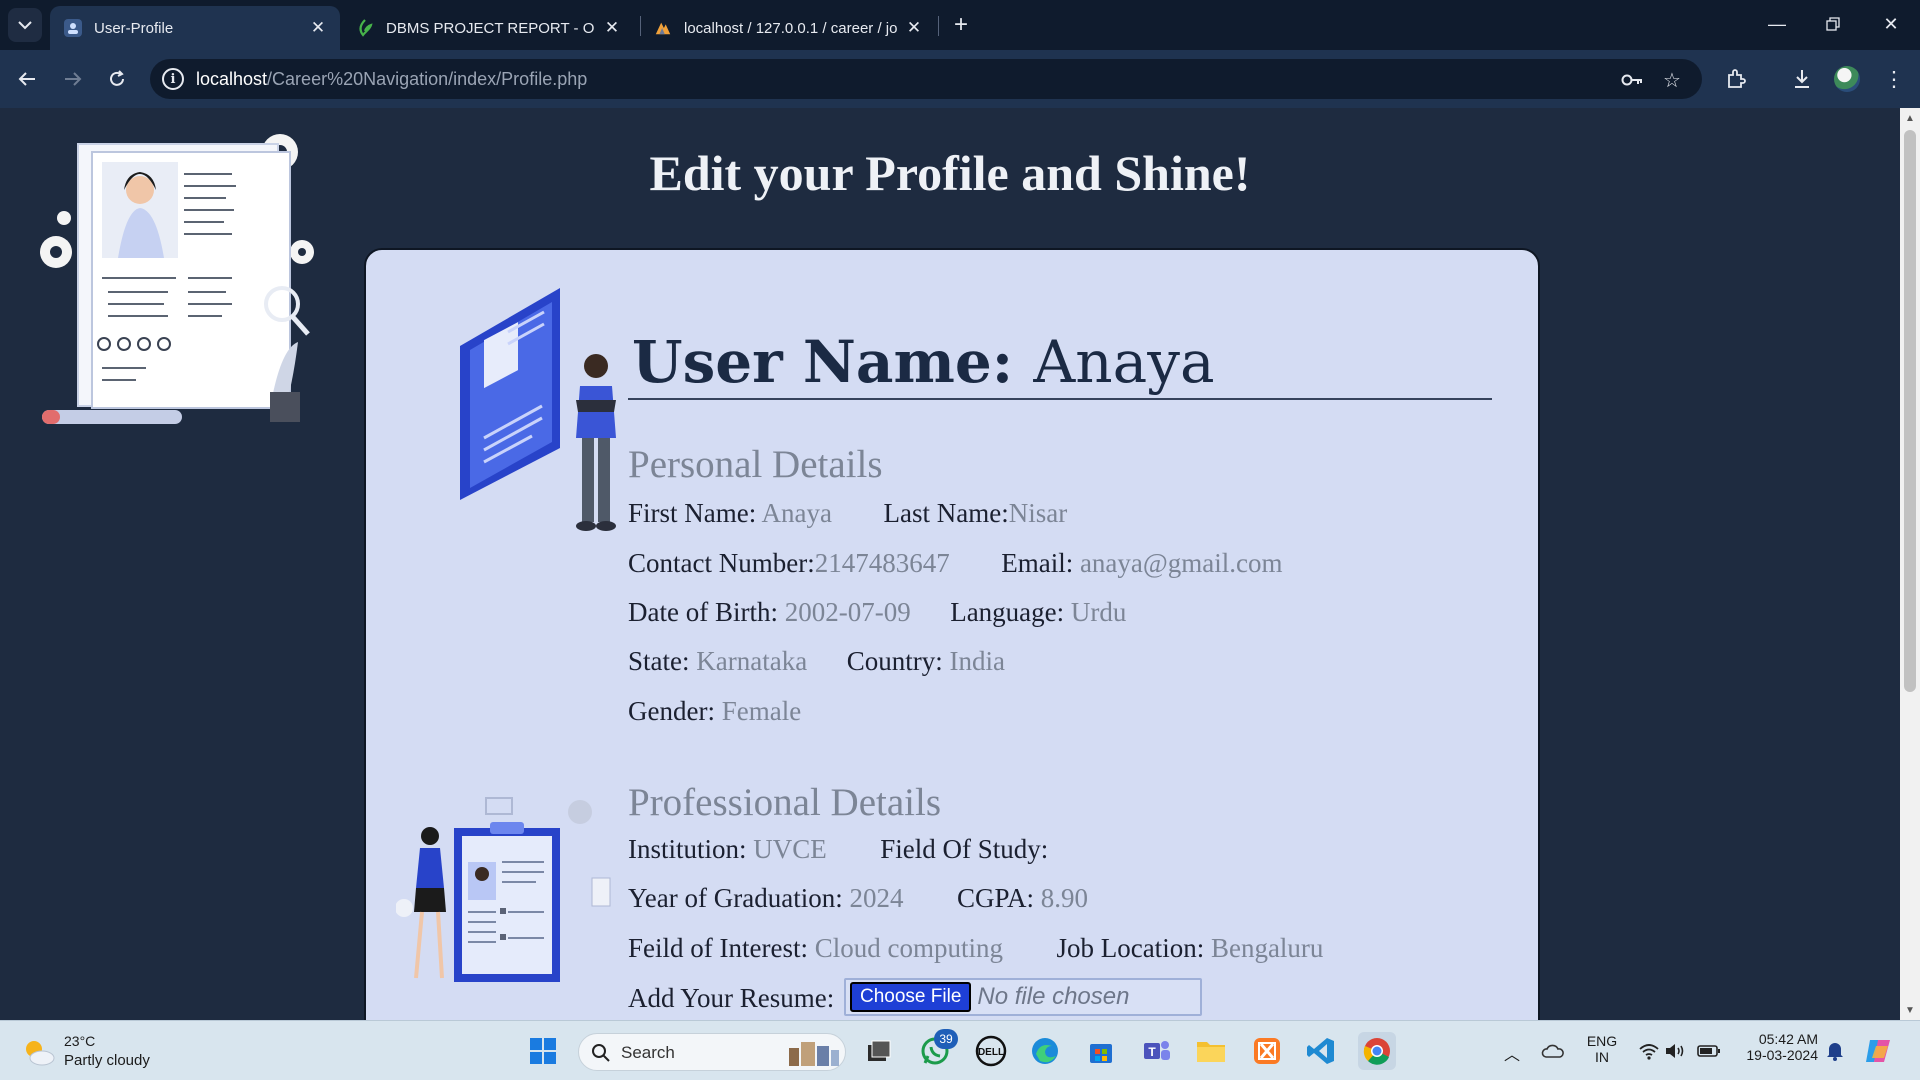 The image size is (1920, 1080). Describe the element at coordinates (1124, 362) in the screenshot. I see `username-value: Anaya` at that location.